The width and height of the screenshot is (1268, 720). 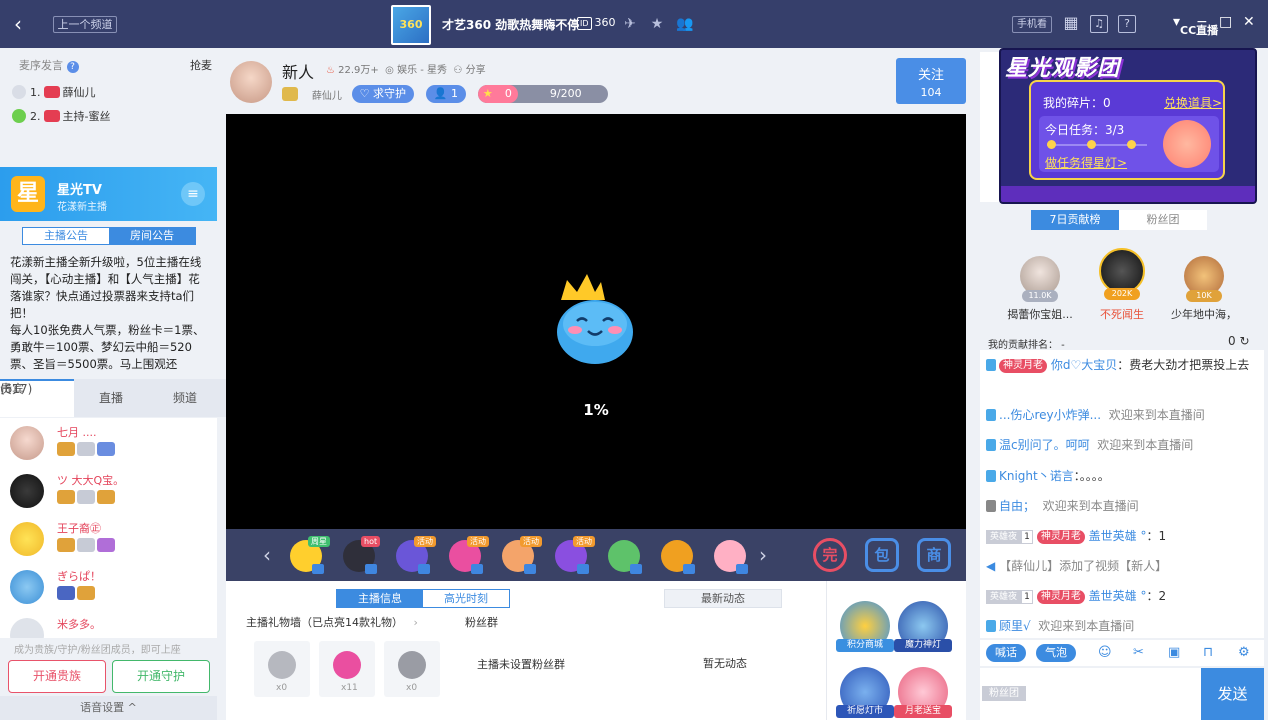 What do you see at coordinates (85, 24) in the screenshot?
I see `prev-channel-button: 上一个频道` at bounding box center [85, 24].